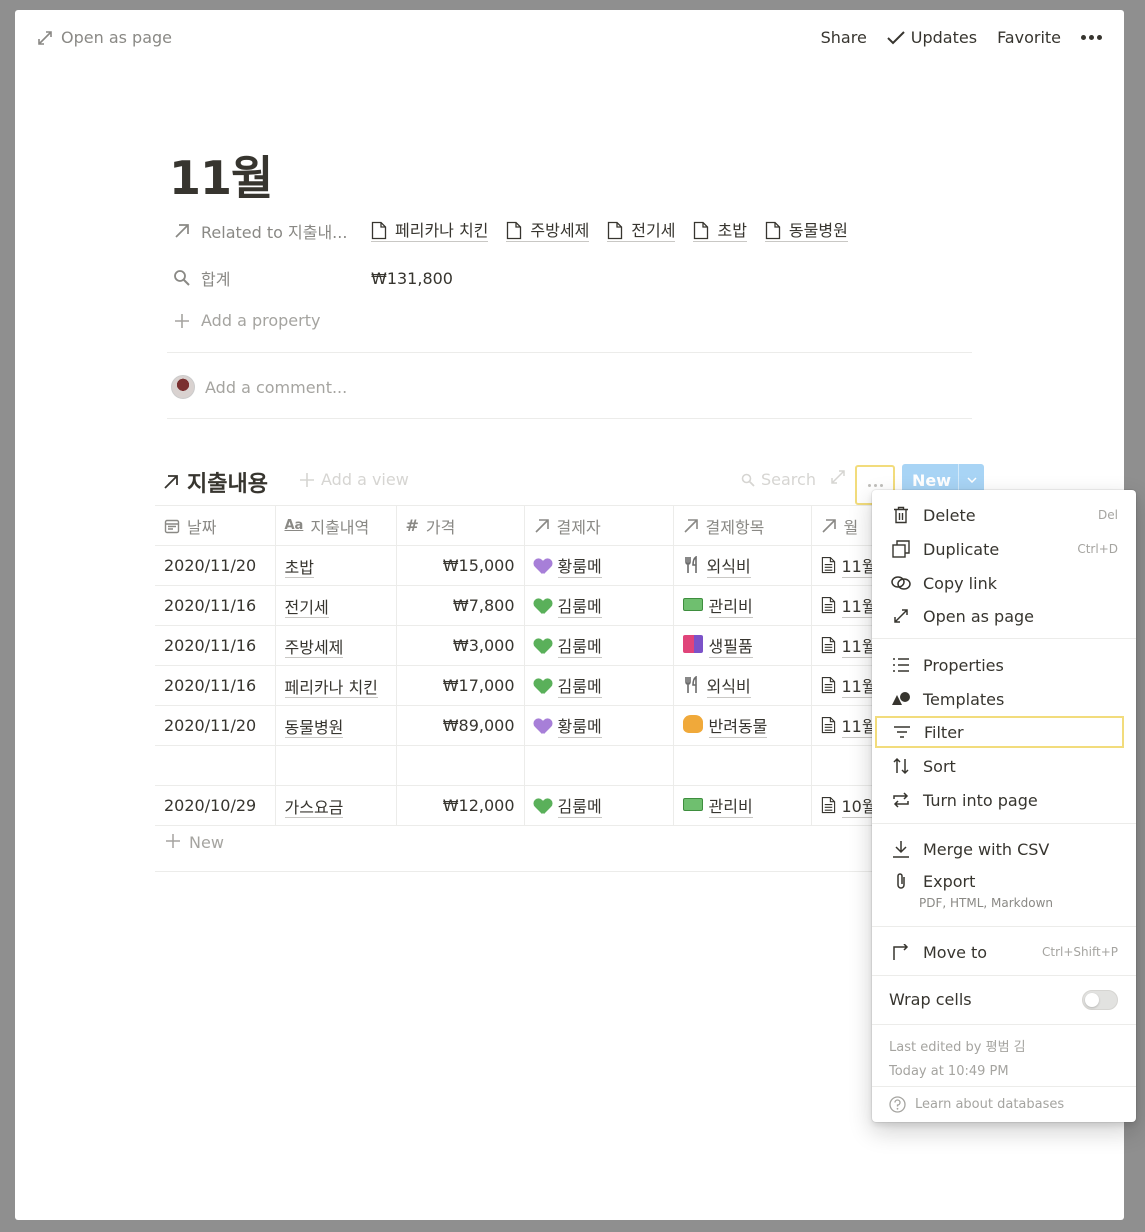 The height and width of the screenshot is (1232, 1145). I want to click on cell-payer, so click(598, 765).